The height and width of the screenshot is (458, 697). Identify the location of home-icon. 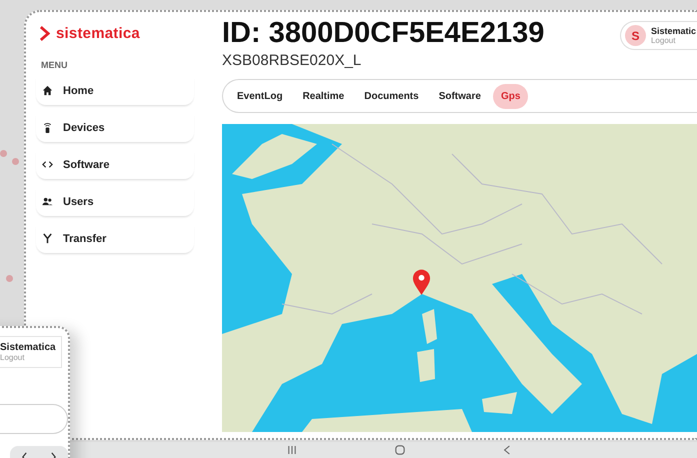
(47, 90).